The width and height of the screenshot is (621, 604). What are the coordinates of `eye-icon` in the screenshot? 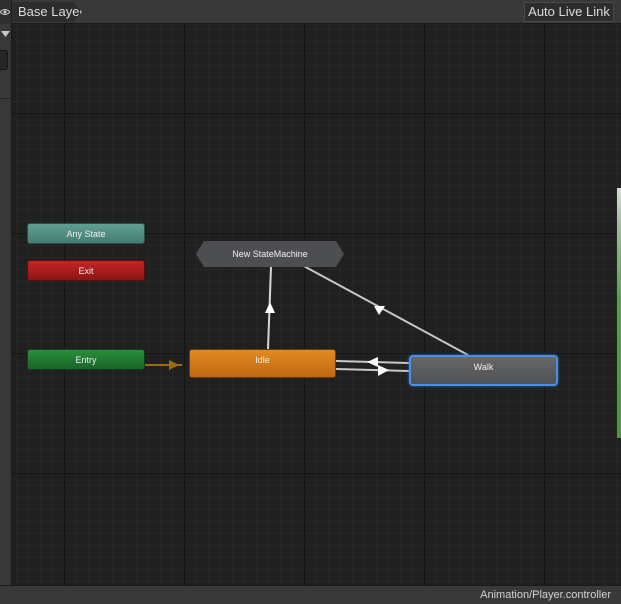 It's located at (5, 12).